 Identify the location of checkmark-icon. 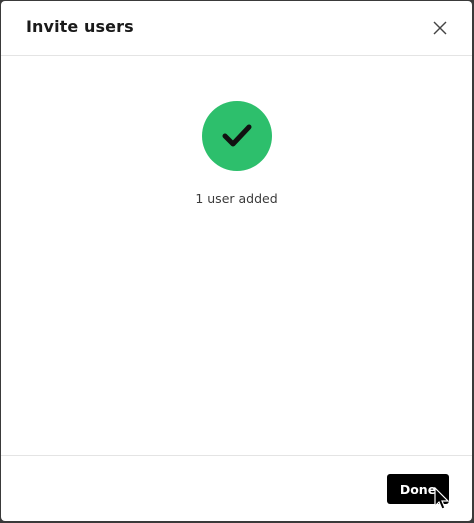
(237, 135).